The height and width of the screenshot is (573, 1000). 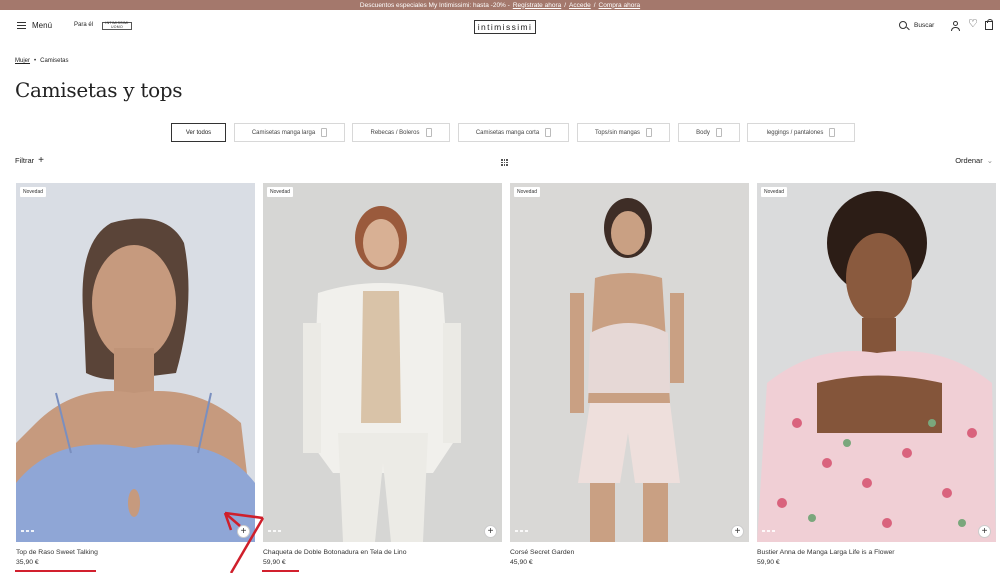 I want to click on shopping-bag-icon, so click(x=989, y=24).